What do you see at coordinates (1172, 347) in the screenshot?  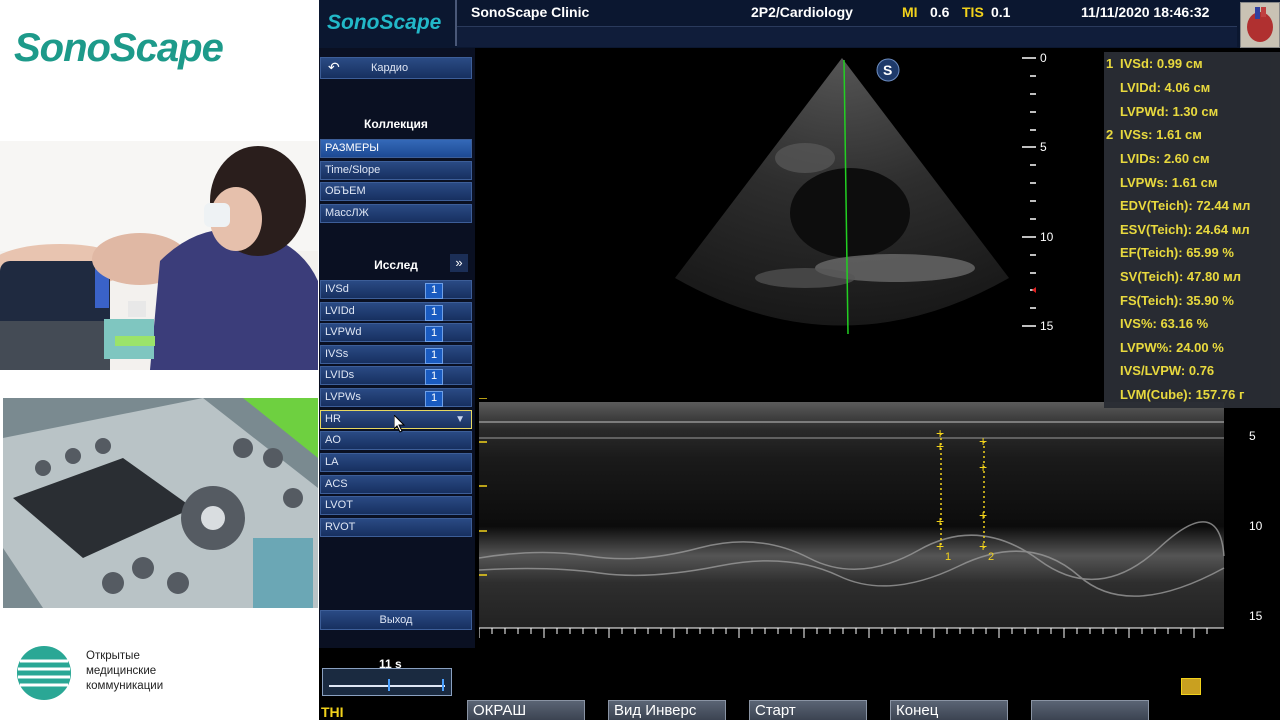 I see `measurement-row: LVPW%: 24.00 %` at bounding box center [1172, 347].